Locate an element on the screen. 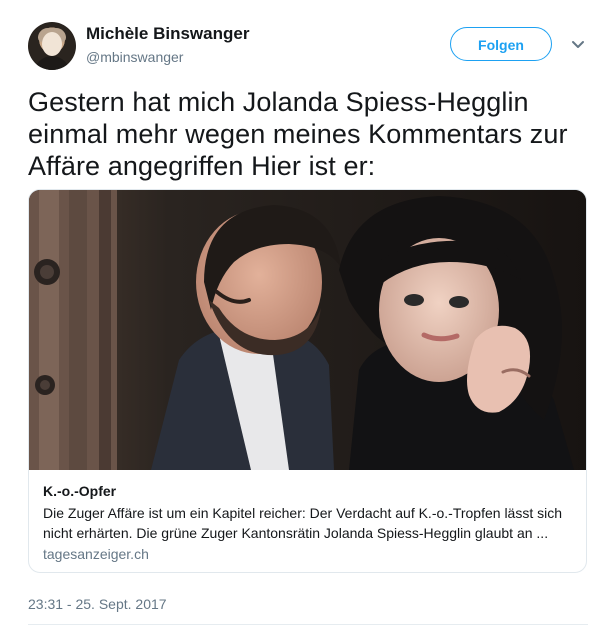 This screenshot has height=627, width=611. chevron-down-icon is located at coordinates (578, 46).